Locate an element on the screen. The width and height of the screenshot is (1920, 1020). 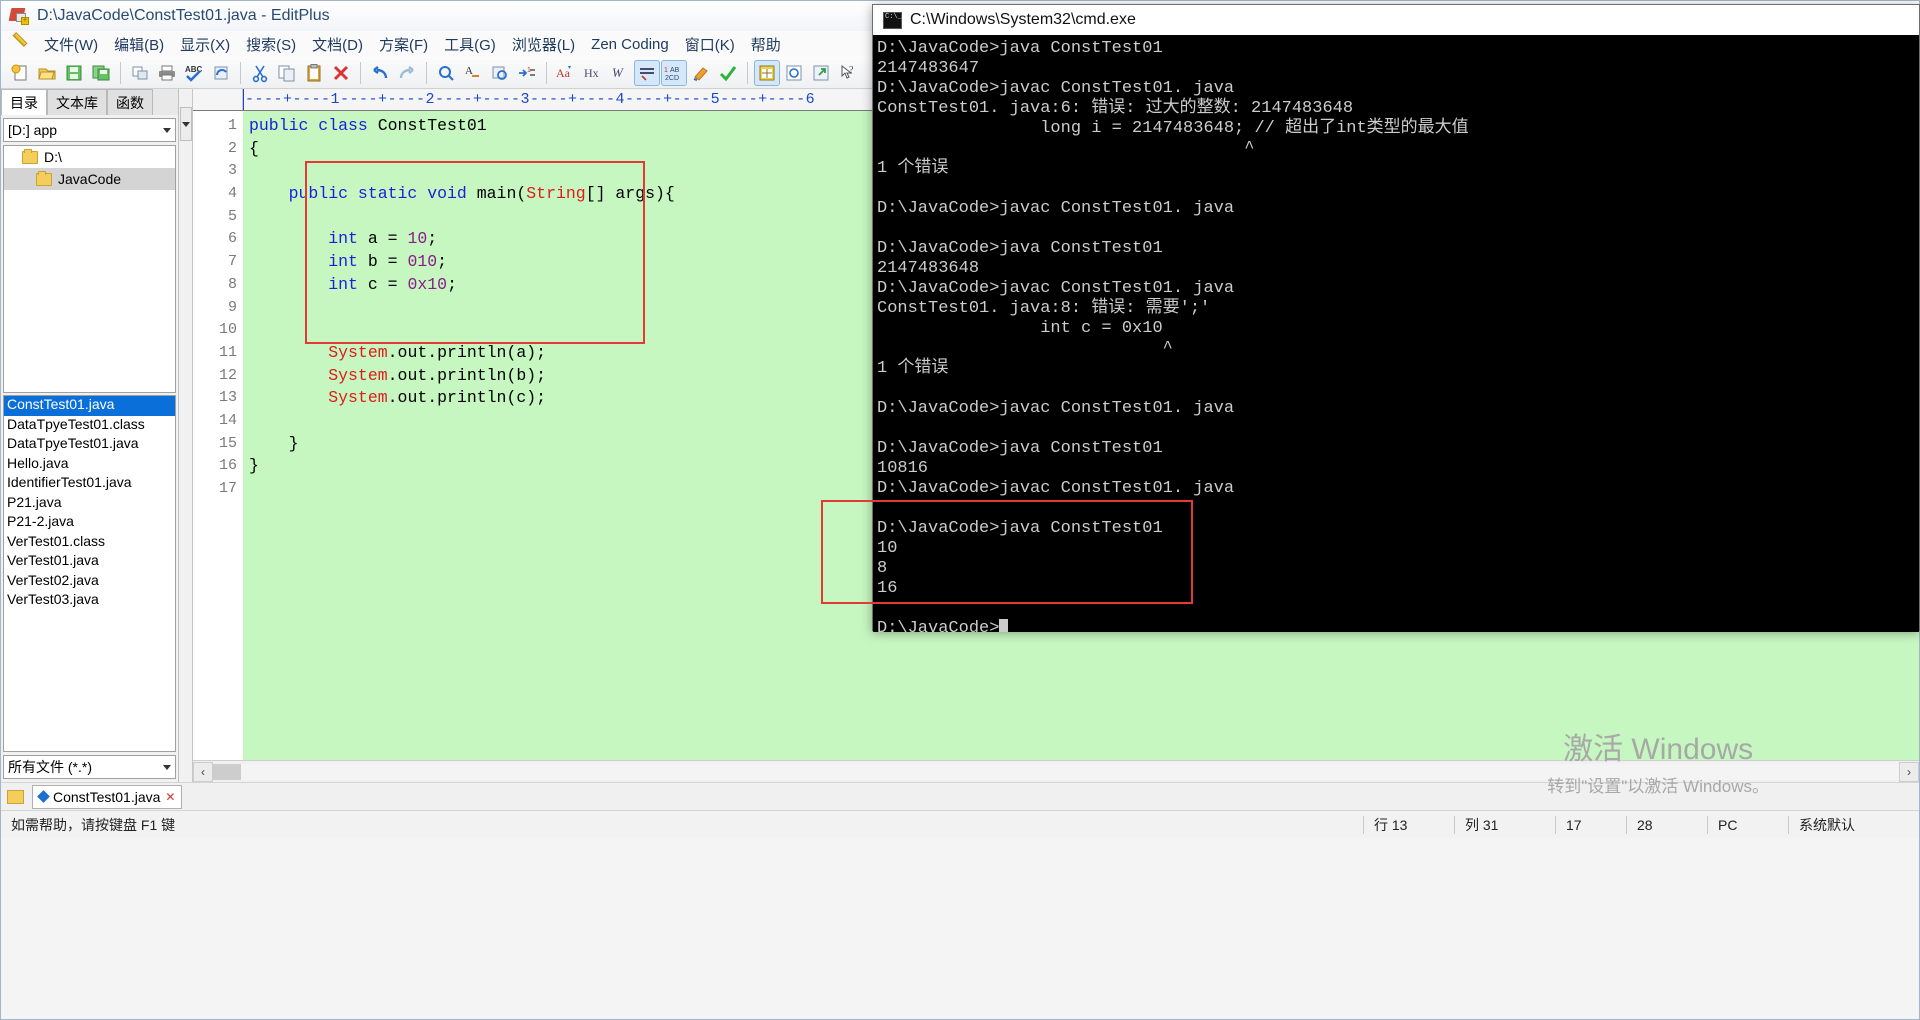
menu-project: 方案(F) is located at coordinates (403, 44).